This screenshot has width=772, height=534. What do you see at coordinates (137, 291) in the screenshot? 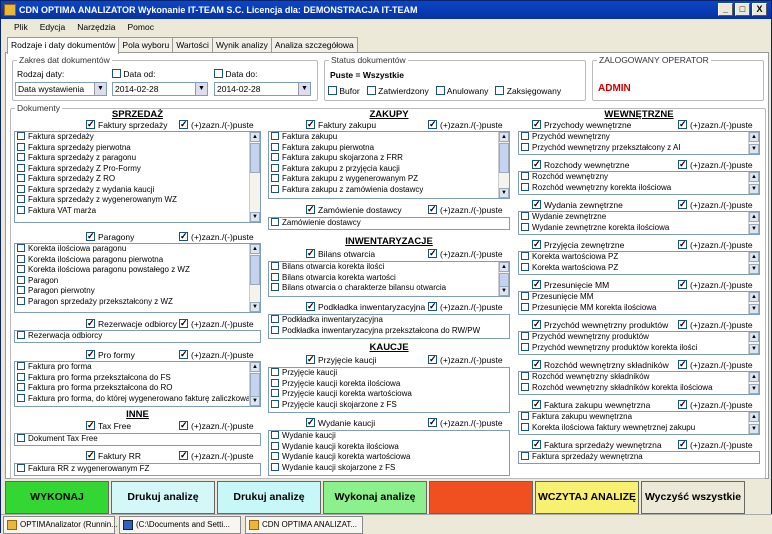
I see `list-item: Paragon pierwotny` at bounding box center [137, 291].